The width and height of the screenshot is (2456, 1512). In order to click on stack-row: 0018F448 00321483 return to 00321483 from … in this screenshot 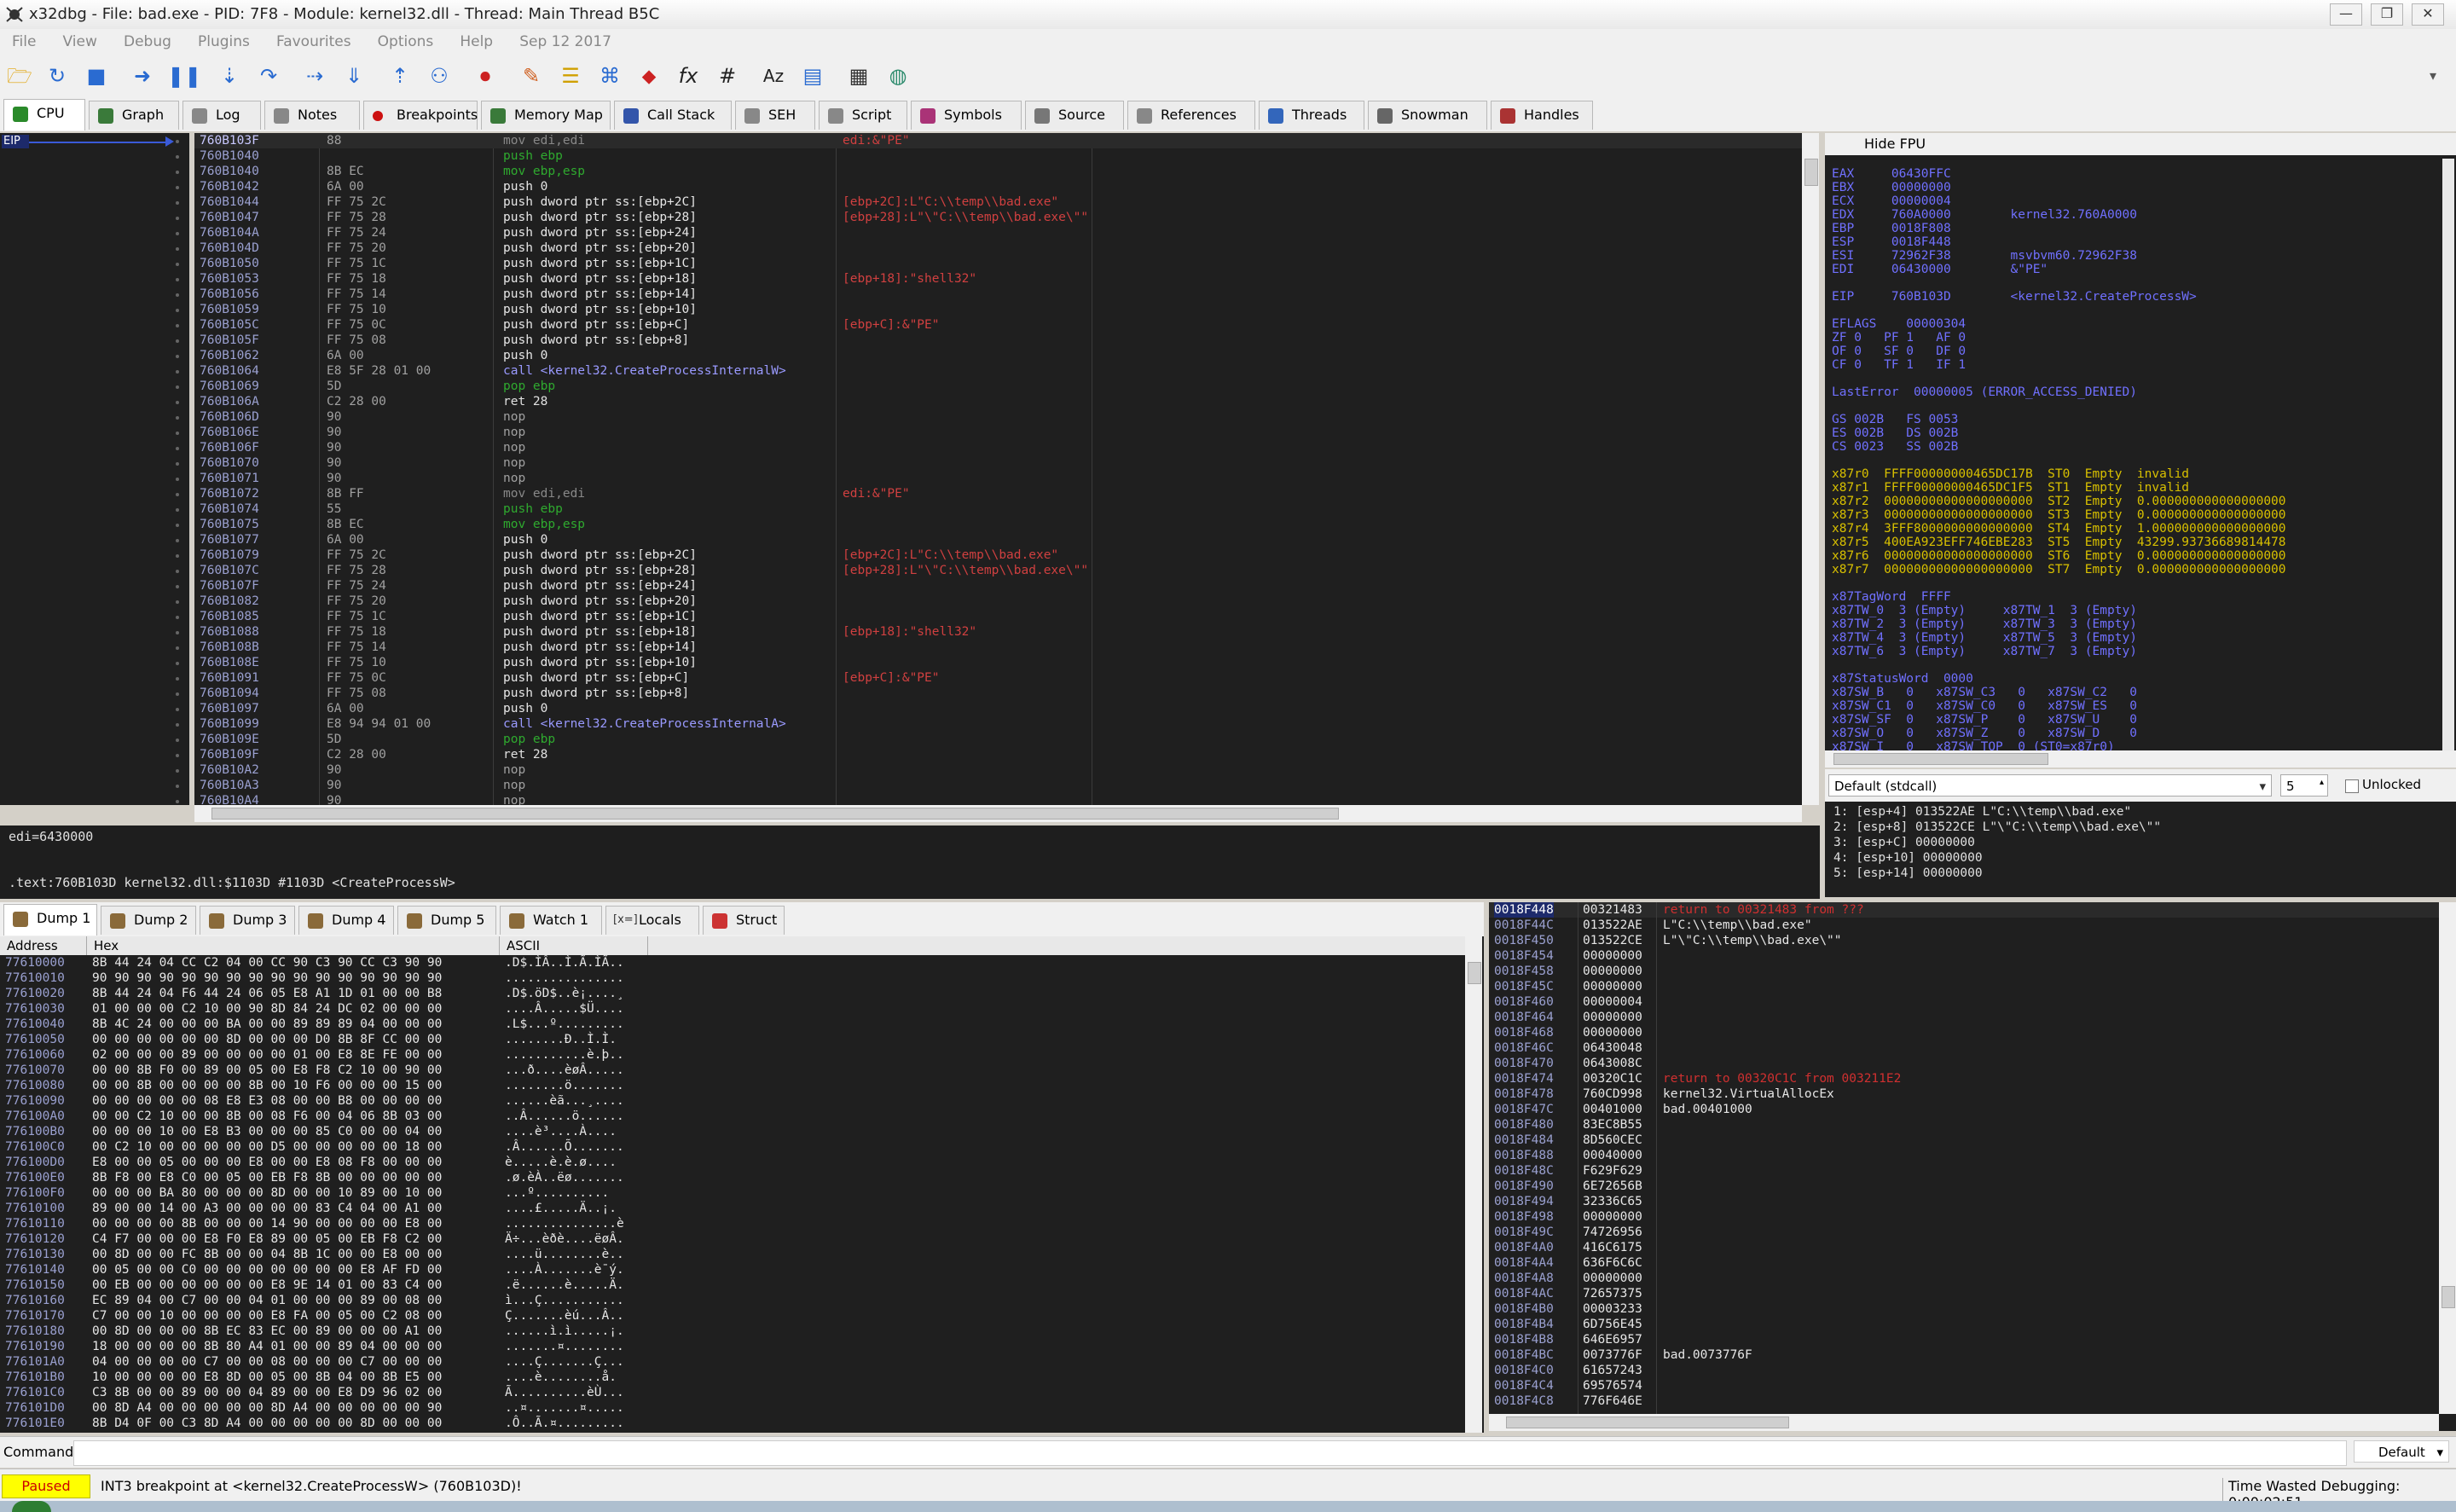, I will do `click(1966, 910)`.